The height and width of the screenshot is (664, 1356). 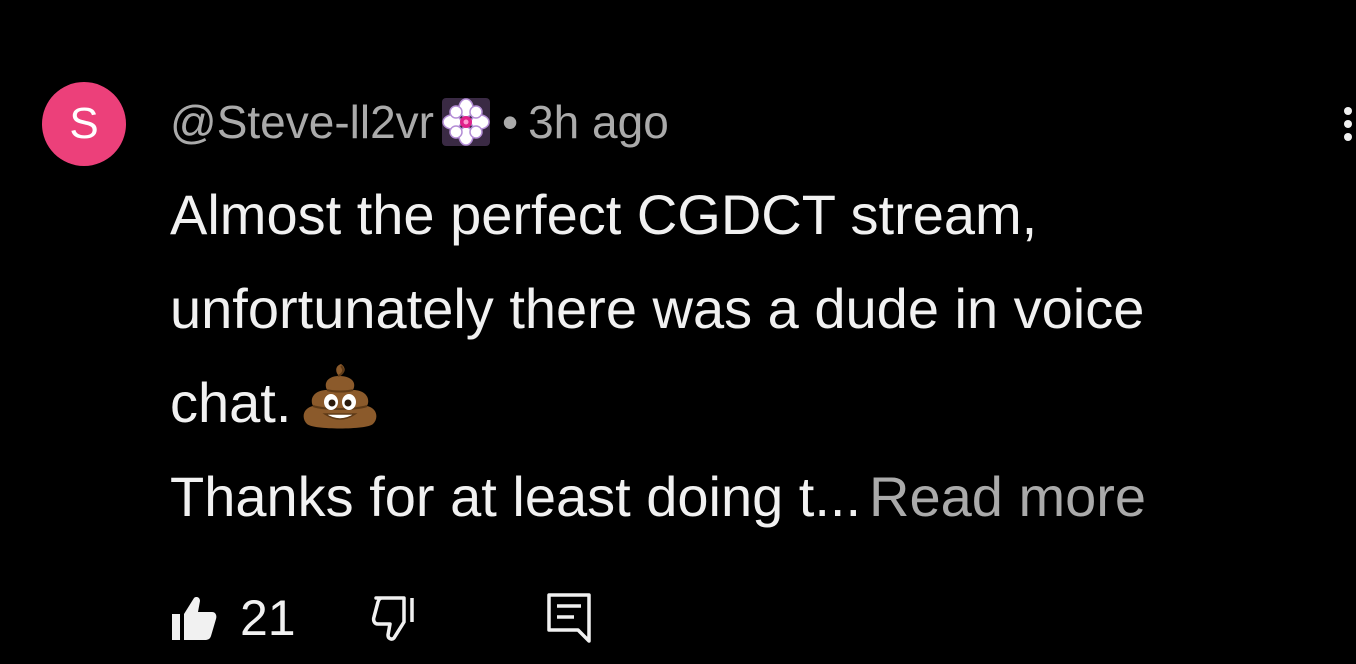 I want to click on more-vertical-icon, so click(x=1348, y=111).